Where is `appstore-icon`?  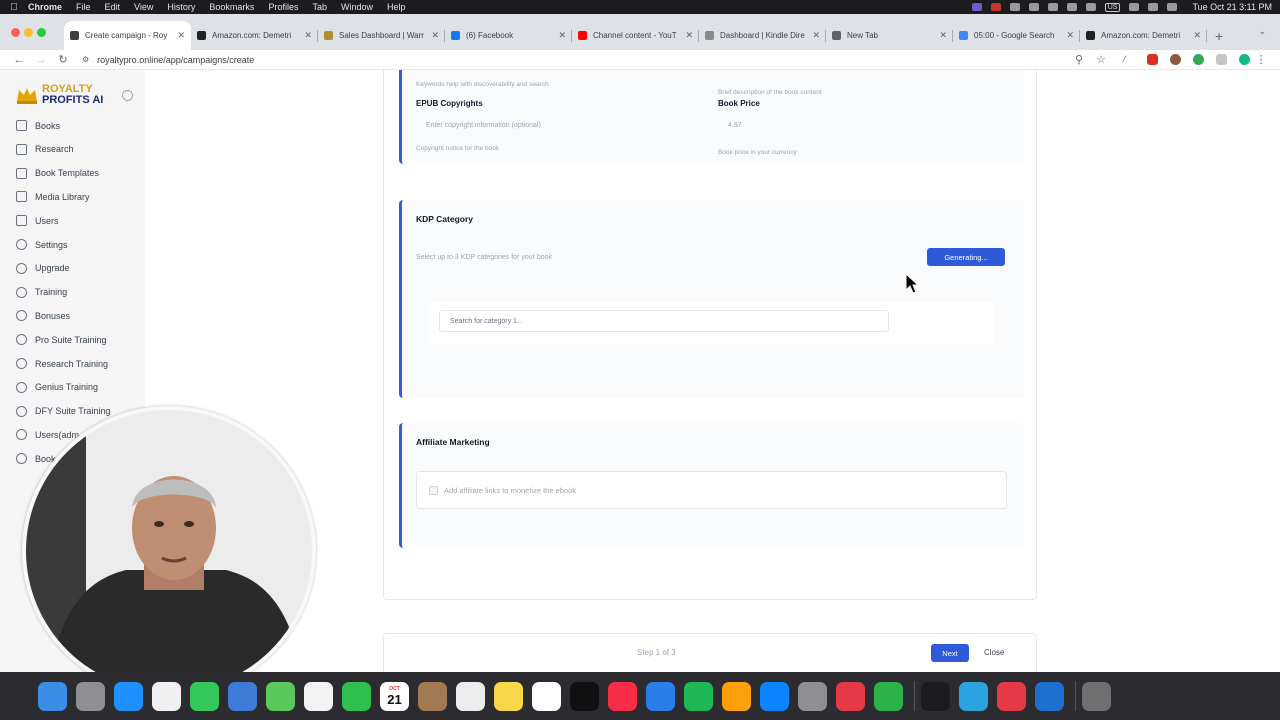
appstore-icon is located at coordinates (774, 696).